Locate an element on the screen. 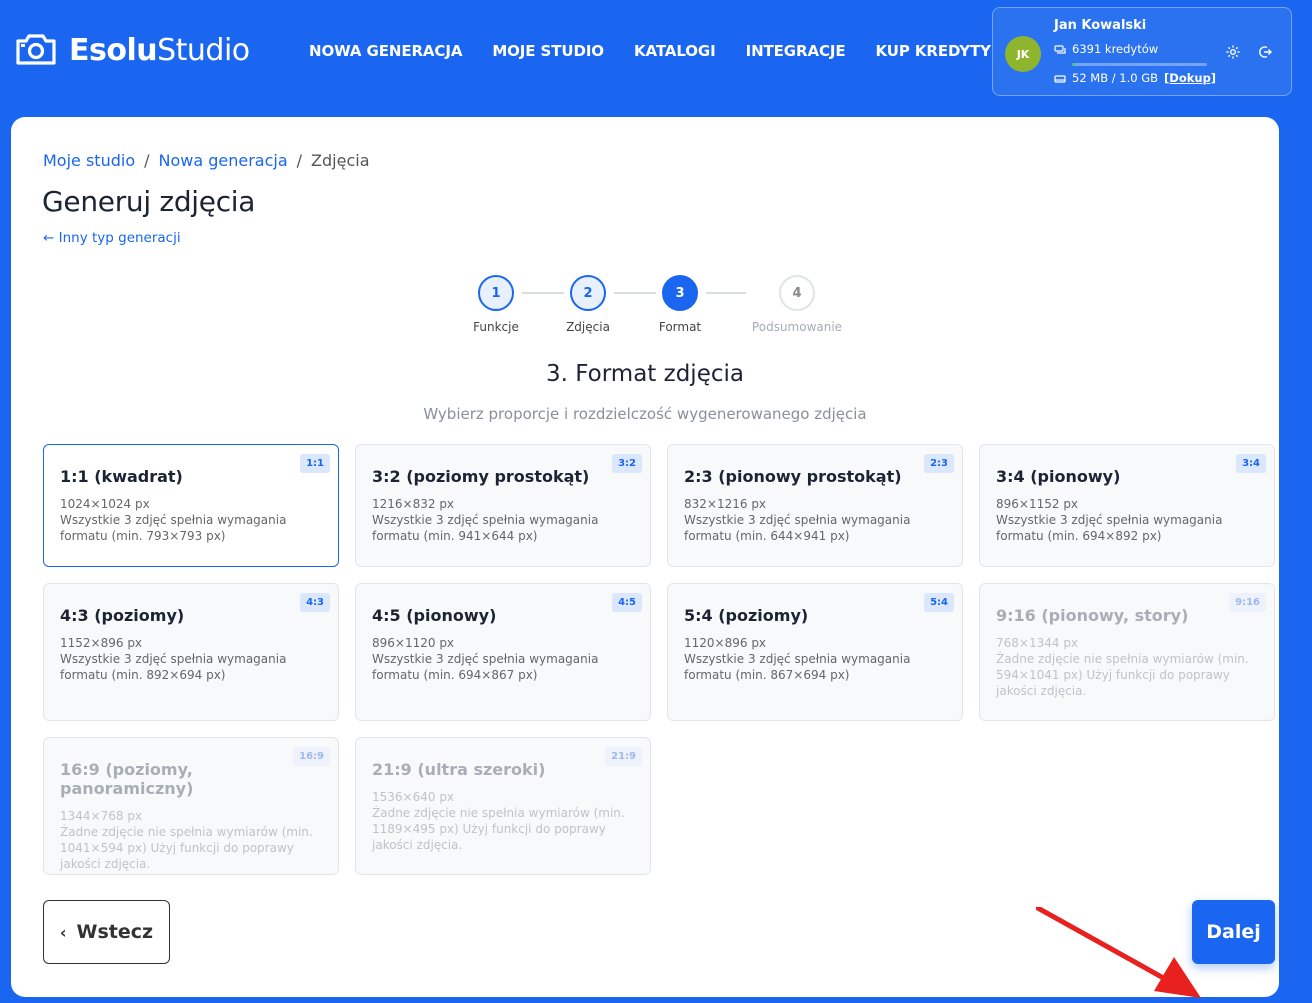 Image resolution: width=1312 pixels, height=1003 pixels. format-resolution: 1024×1024 px is located at coordinates (105, 504).